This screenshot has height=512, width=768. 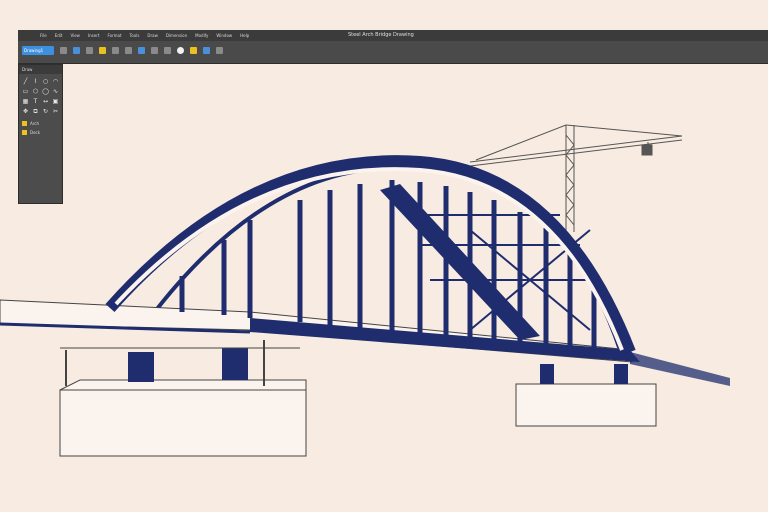 I want to click on measure-icon, so click(x=206, y=50).